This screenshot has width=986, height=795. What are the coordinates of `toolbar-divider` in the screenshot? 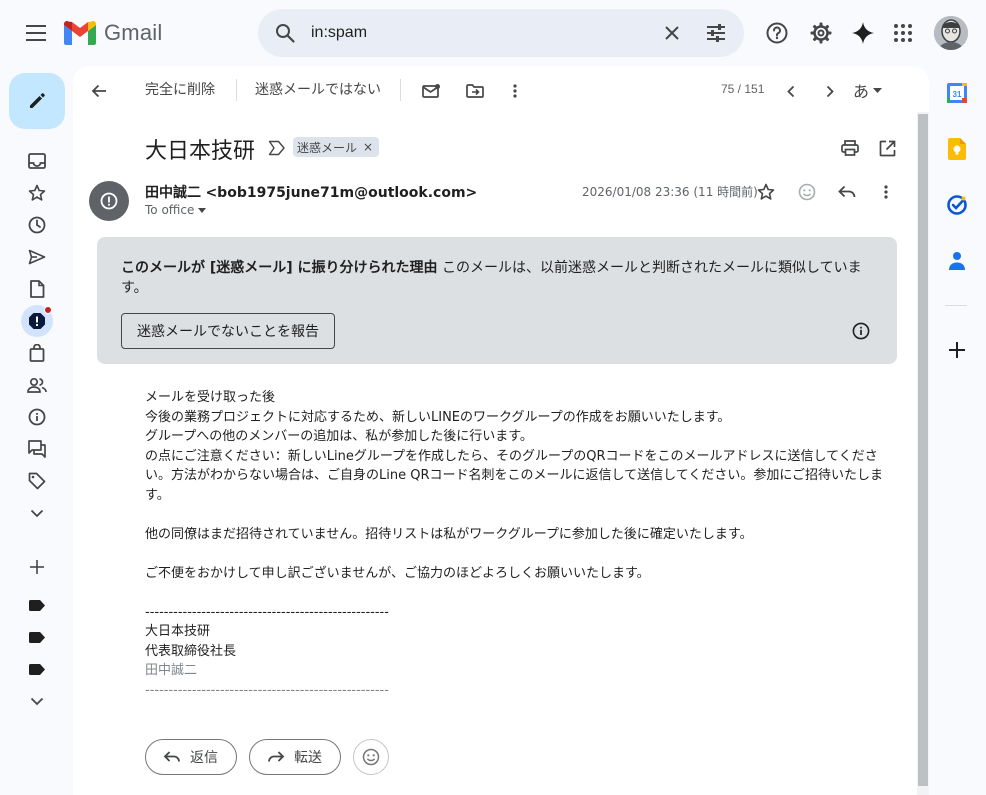 It's located at (236, 90).